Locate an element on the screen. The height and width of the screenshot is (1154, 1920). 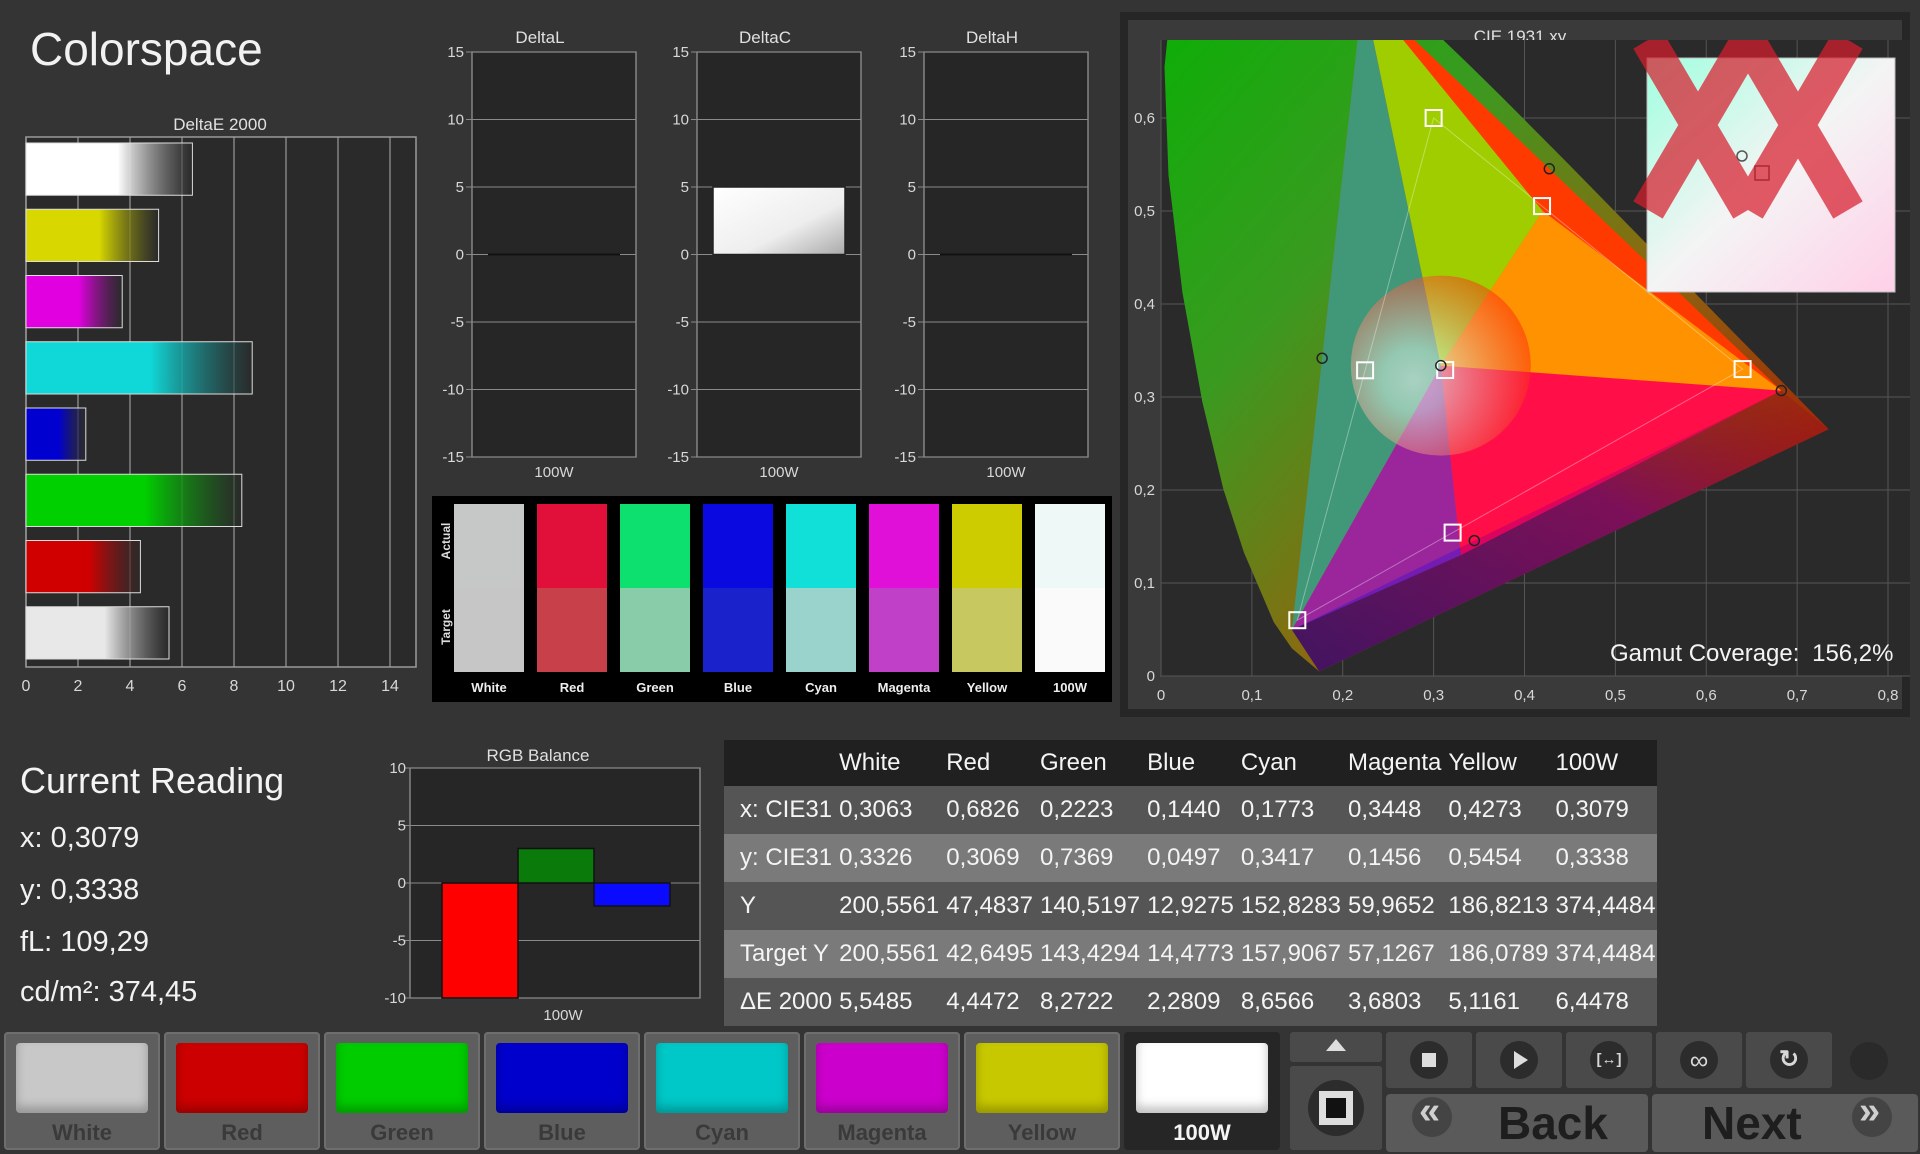
row-label: y: CIE31 is located at coordinates (779, 858).